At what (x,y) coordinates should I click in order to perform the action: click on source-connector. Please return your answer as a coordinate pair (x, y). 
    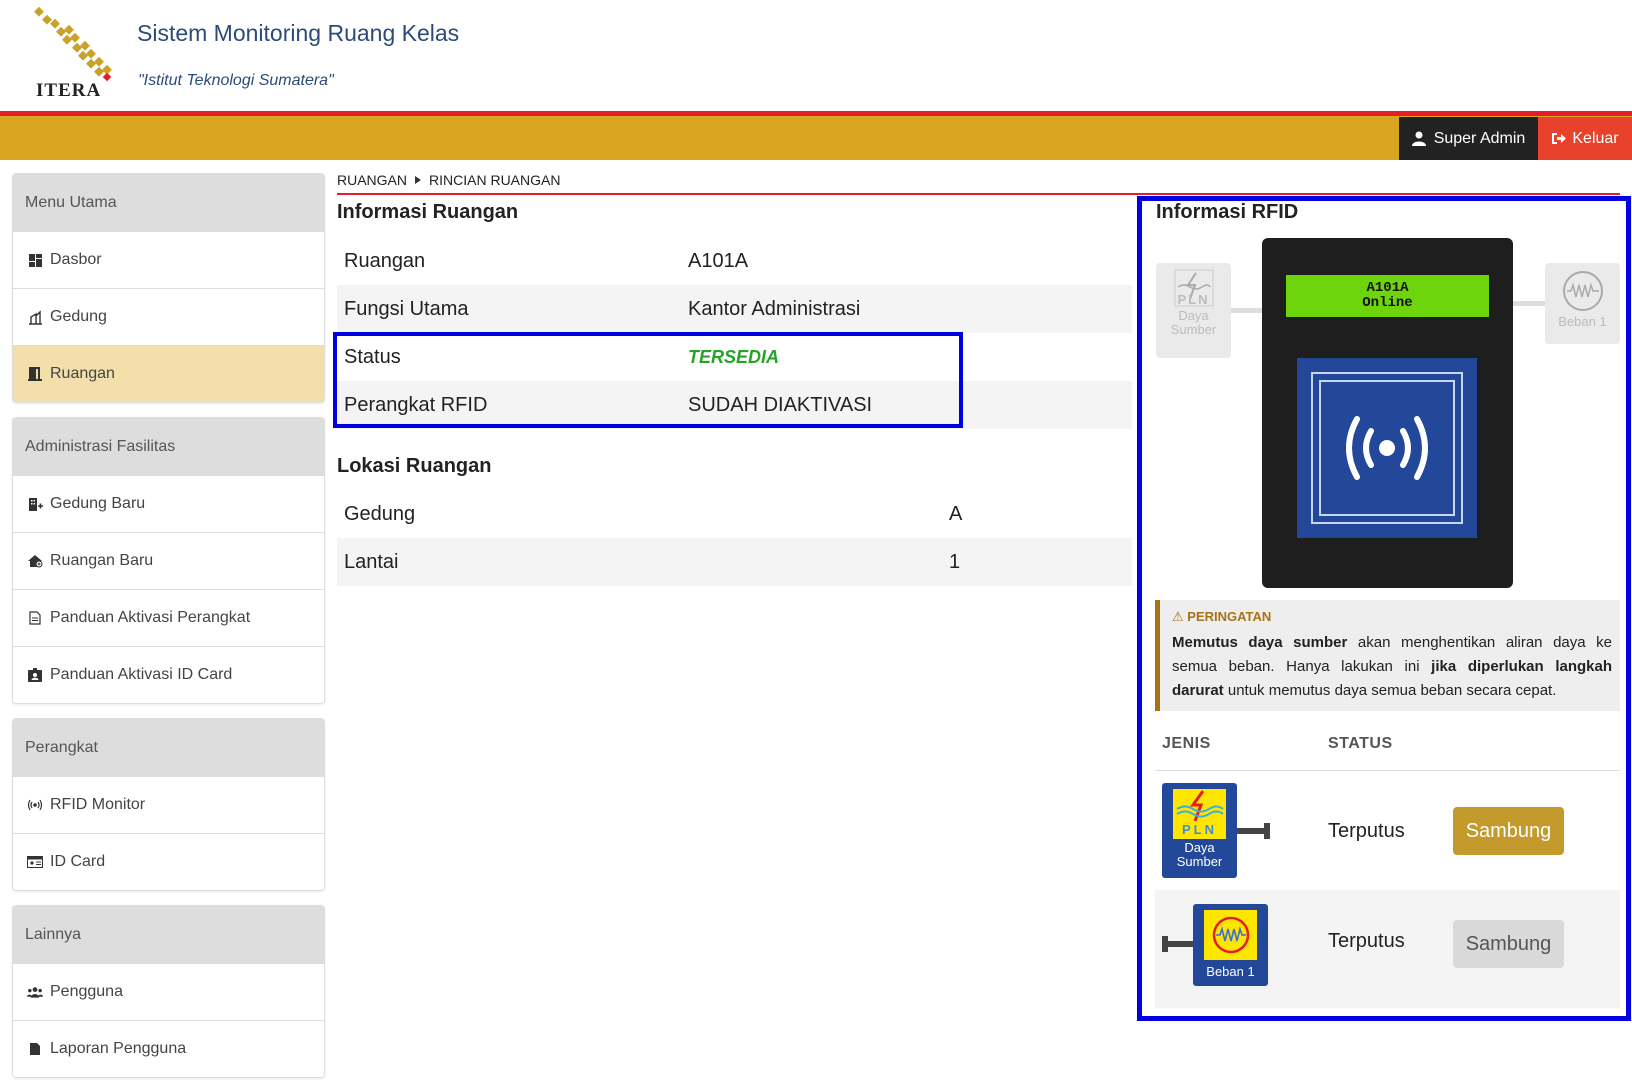
    Looking at the image, I should click on (1252, 831).